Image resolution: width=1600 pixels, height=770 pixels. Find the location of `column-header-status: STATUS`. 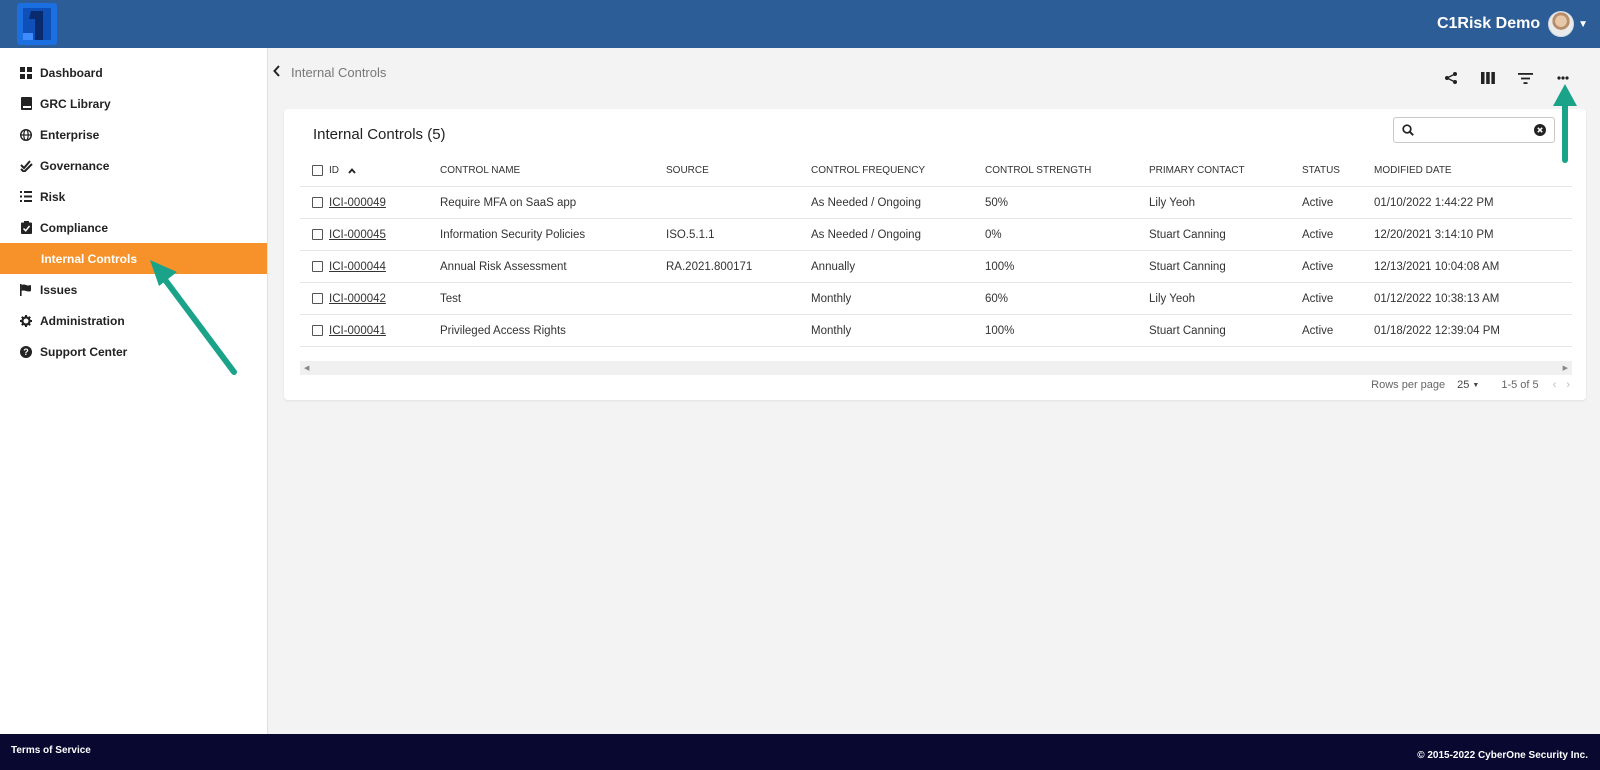

column-header-status: STATUS is located at coordinates (1321, 170).